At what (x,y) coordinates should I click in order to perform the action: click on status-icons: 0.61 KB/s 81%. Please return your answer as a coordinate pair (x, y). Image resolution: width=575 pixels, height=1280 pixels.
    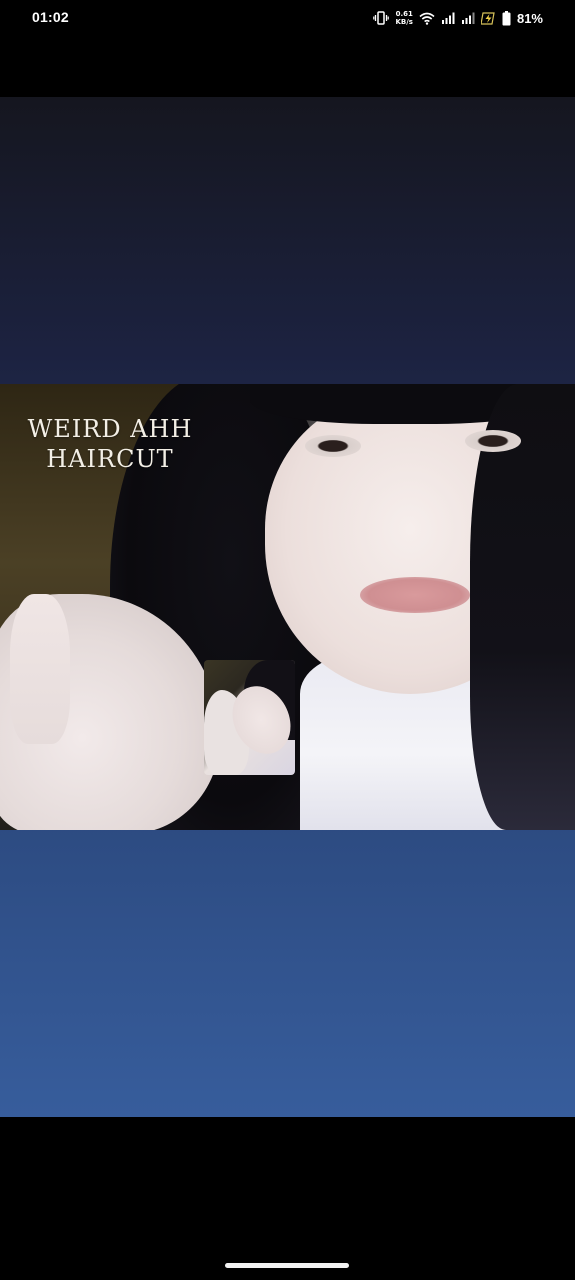
    Looking at the image, I should click on (458, 18).